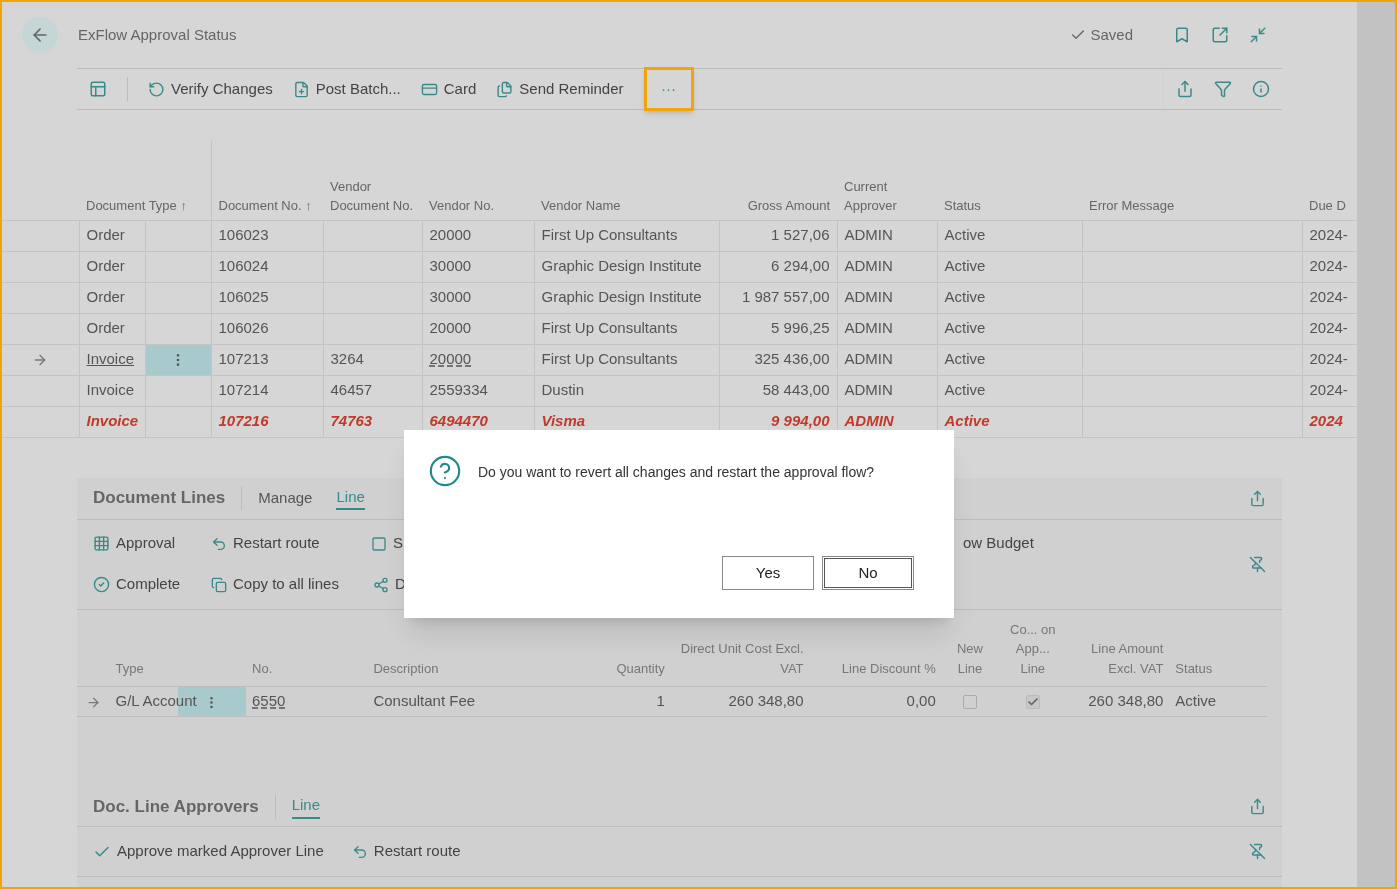 The image size is (1397, 889). Describe the element at coordinates (424, 701) in the screenshot. I see `table-cell: Consultant Fee` at that location.